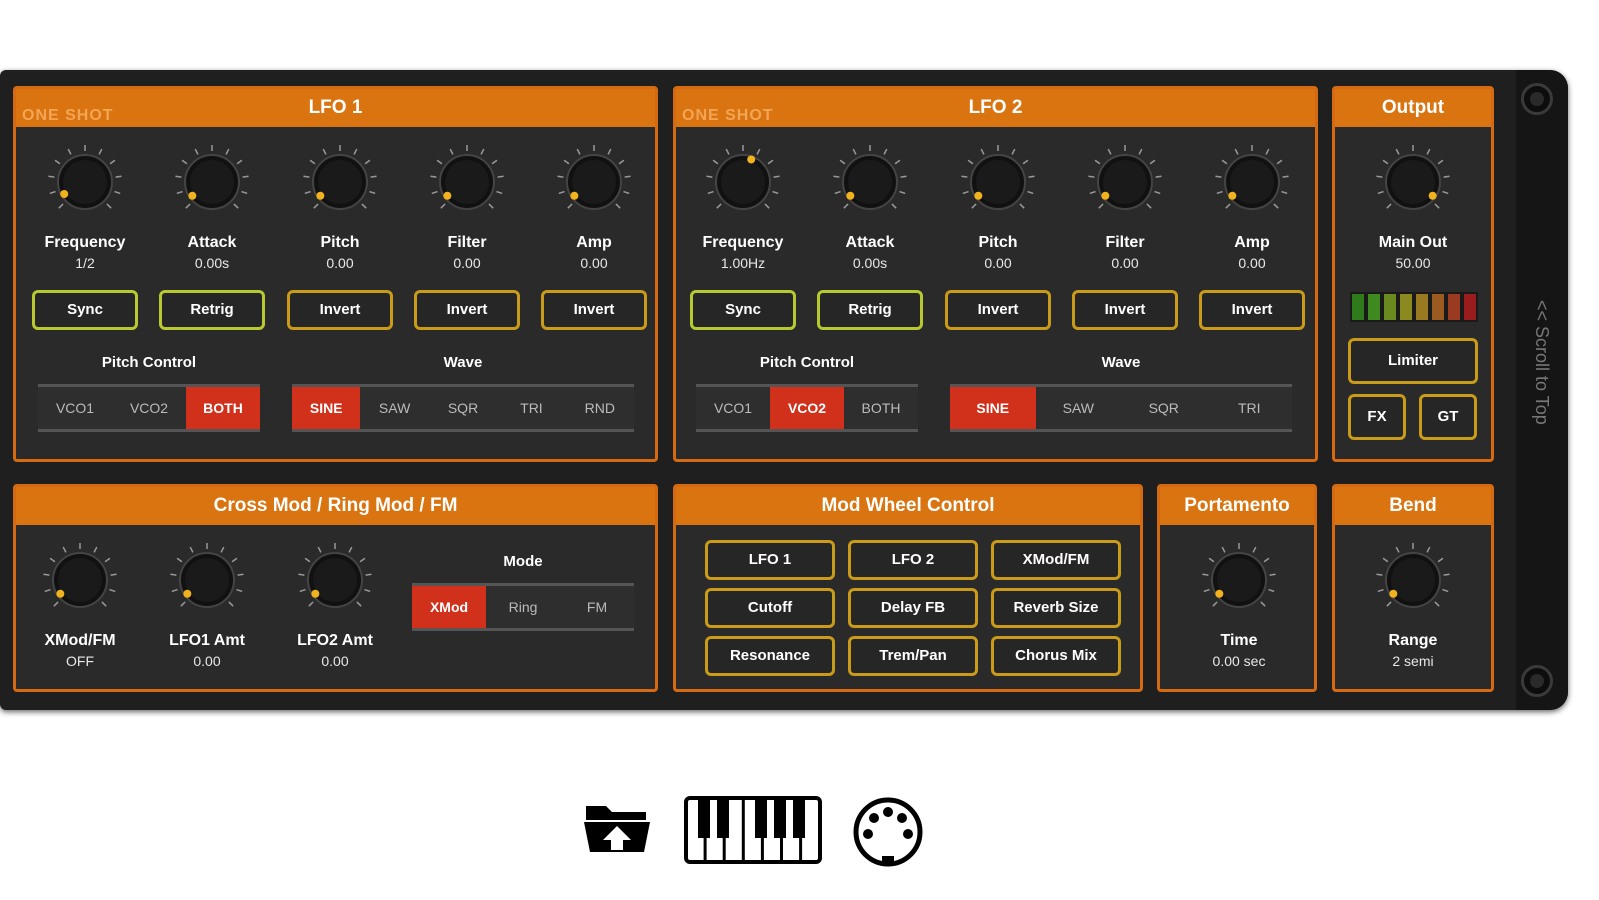 This screenshot has width=1599, height=900. What do you see at coordinates (807, 362) in the screenshot?
I see `lfo2-pitch-control-title: Pitch Control` at bounding box center [807, 362].